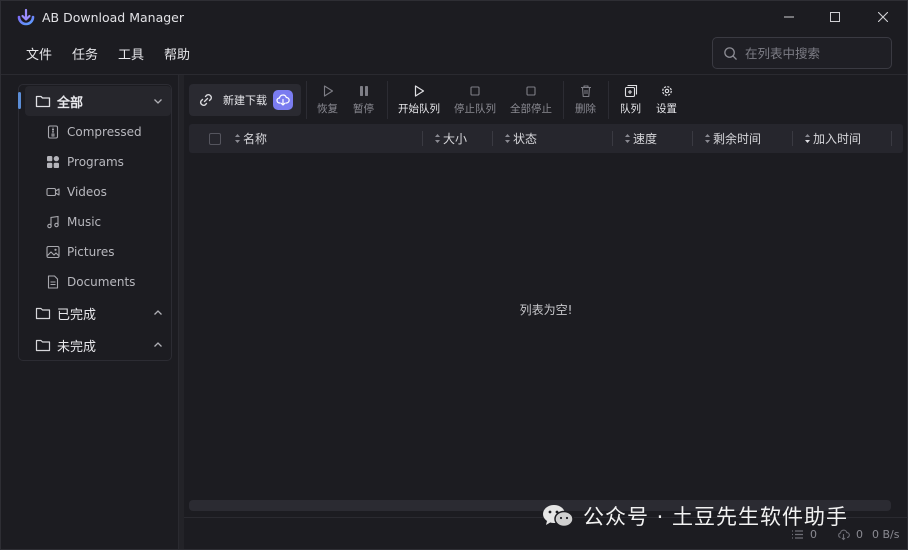 Image resolution: width=908 pixels, height=550 pixels. Describe the element at coordinates (645, 139) in the screenshot. I see `column-speed-label: 速度` at that location.